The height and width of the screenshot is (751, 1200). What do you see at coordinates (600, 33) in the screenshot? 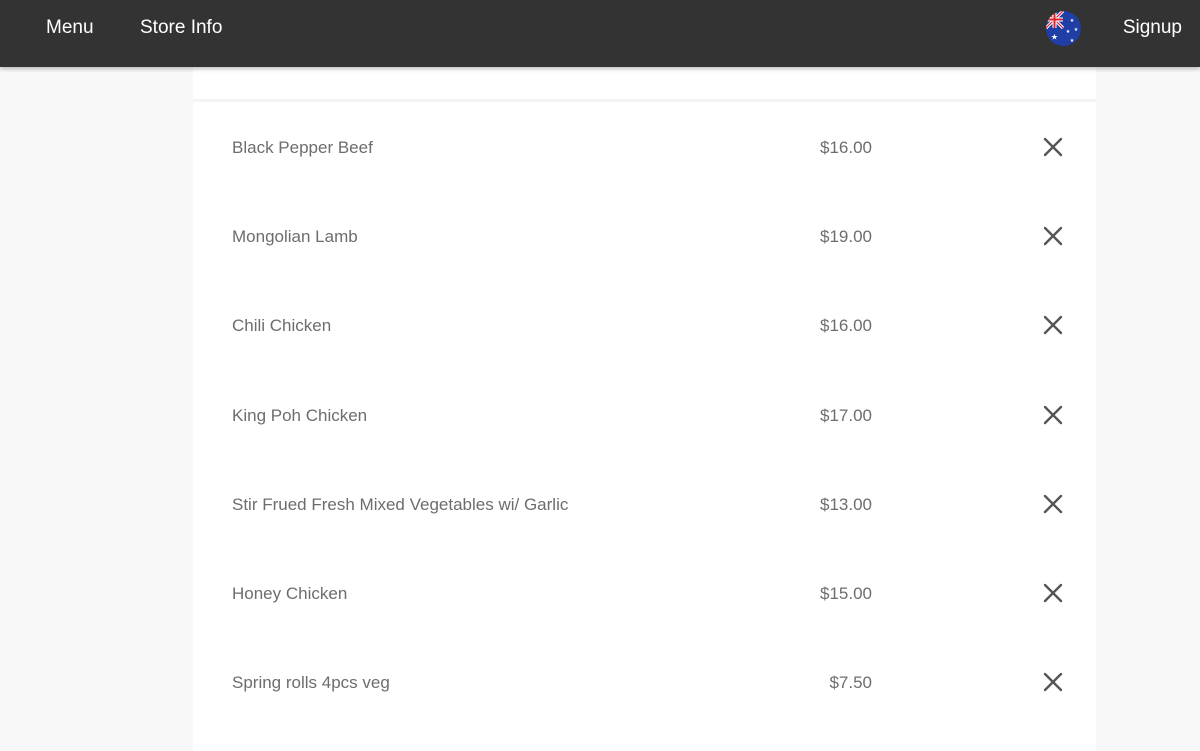
I see `top-navbar: Menu Store Info ★ ★ ★ ★ ★ Signup` at bounding box center [600, 33].